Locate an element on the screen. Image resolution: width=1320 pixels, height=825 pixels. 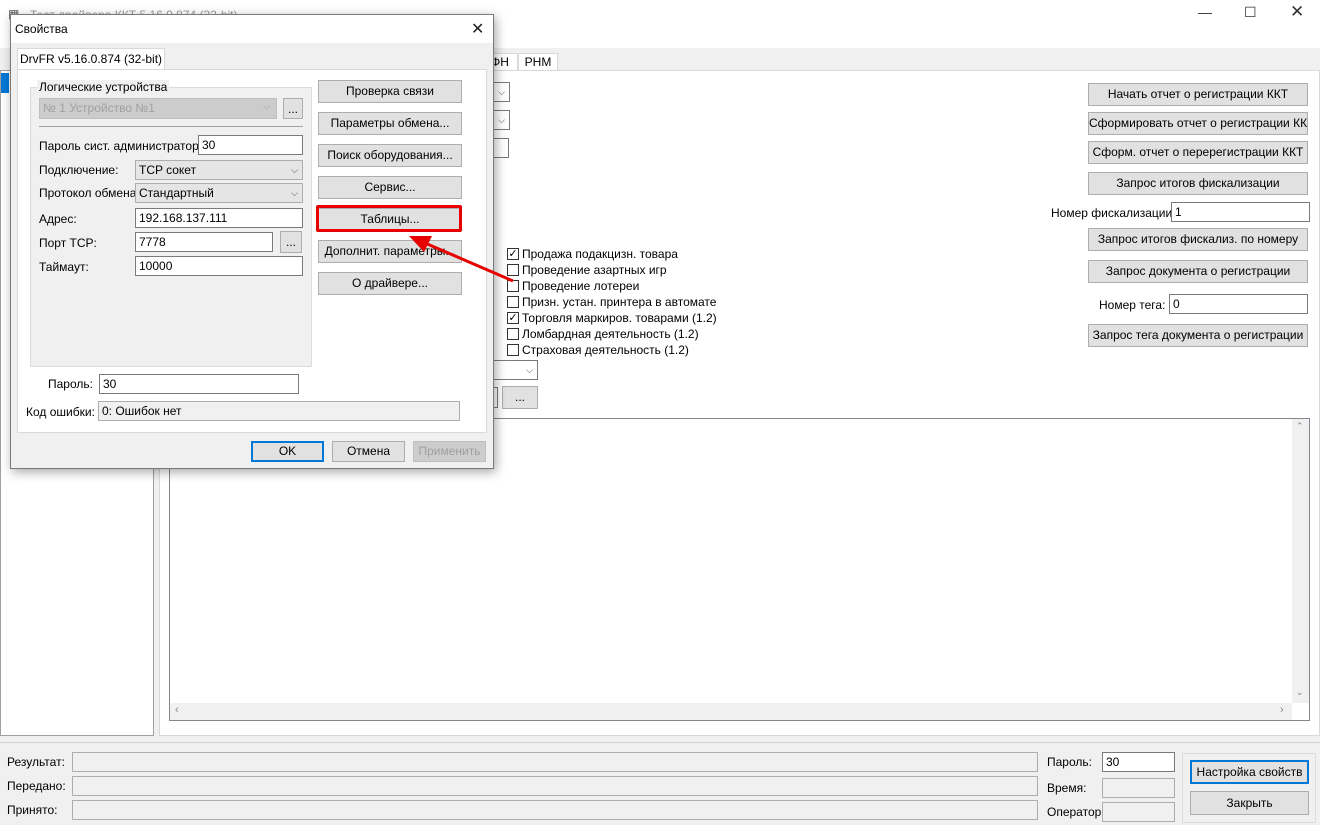
annotation-arrow is located at coordinates (461, 259).